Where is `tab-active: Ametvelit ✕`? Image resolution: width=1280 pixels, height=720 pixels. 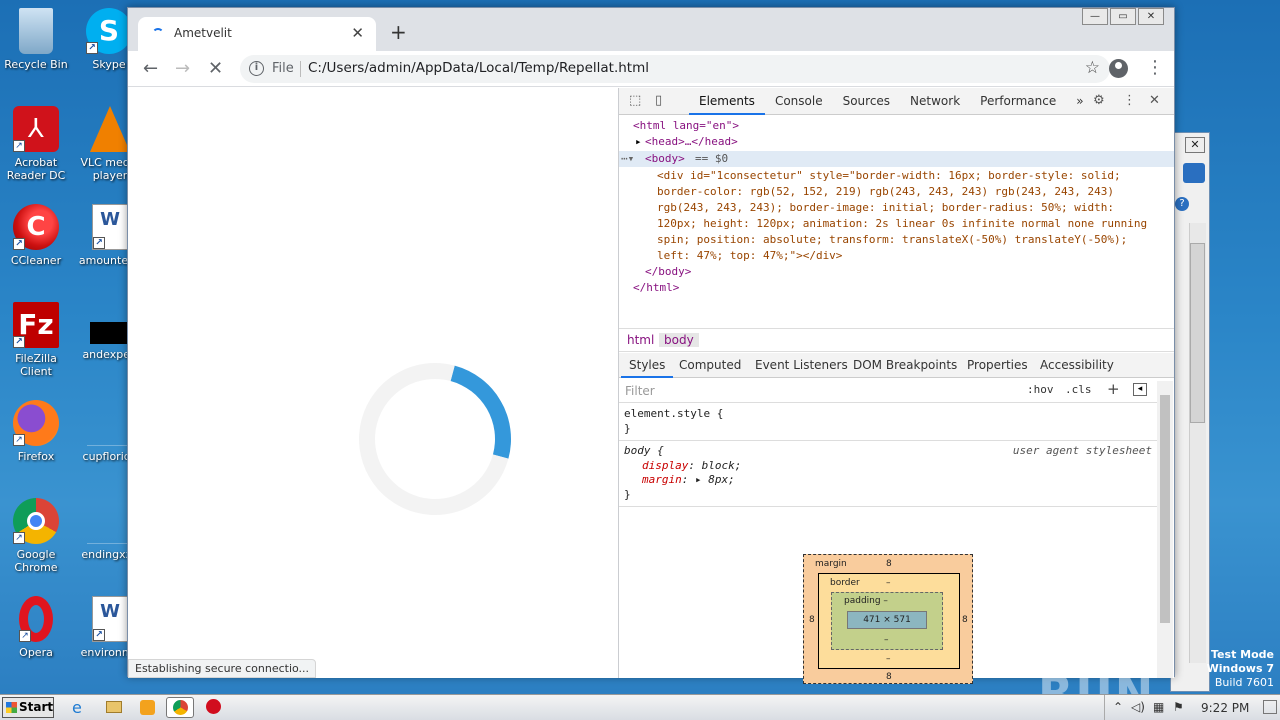
tab-active: Ametvelit ✕ is located at coordinates (257, 34).